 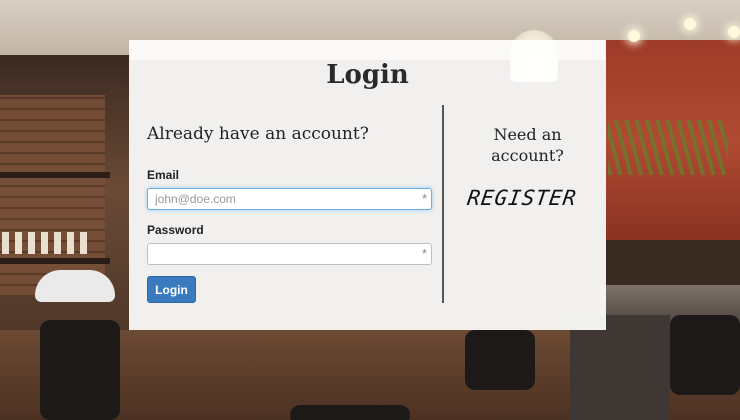 What do you see at coordinates (258, 134) in the screenshot?
I see `existing-account-heading: Already have an account?` at bounding box center [258, 134].